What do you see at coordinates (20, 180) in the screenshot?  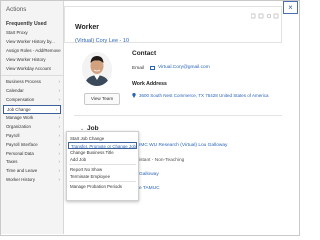 I see `category-label: Worker History` at bounding box center [20, 180].